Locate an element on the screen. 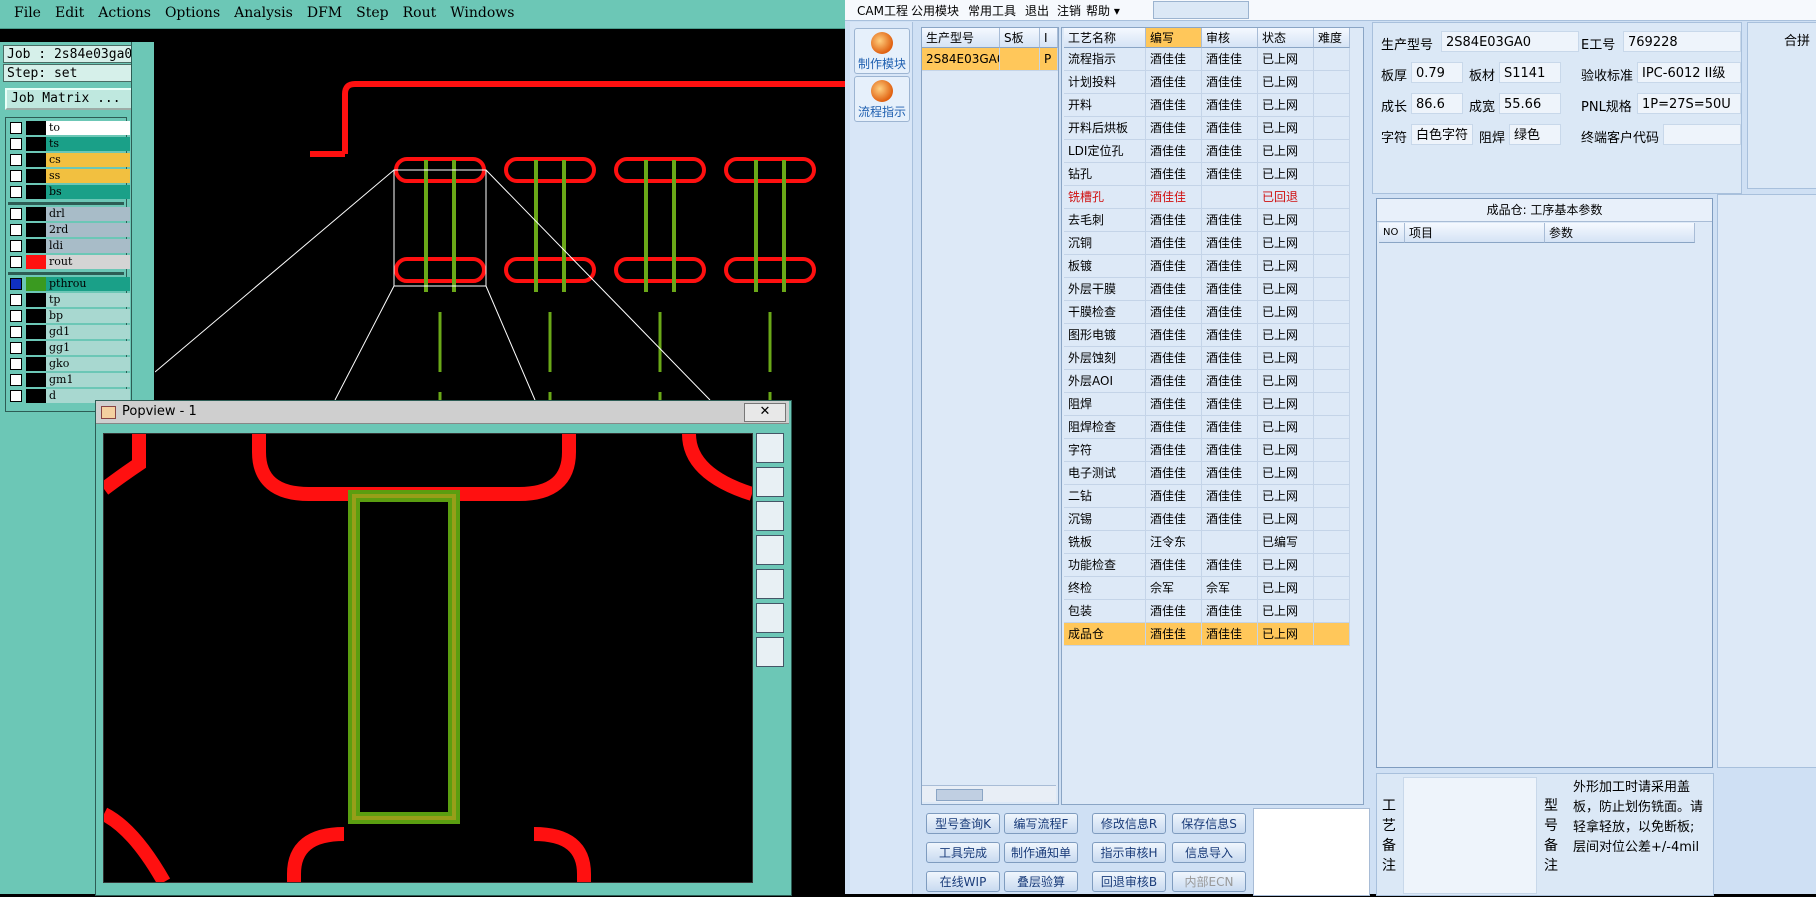 The width and height of the screenshot is (1816, 897). action-button: 工具完成 is located at coordinates (963, 852).